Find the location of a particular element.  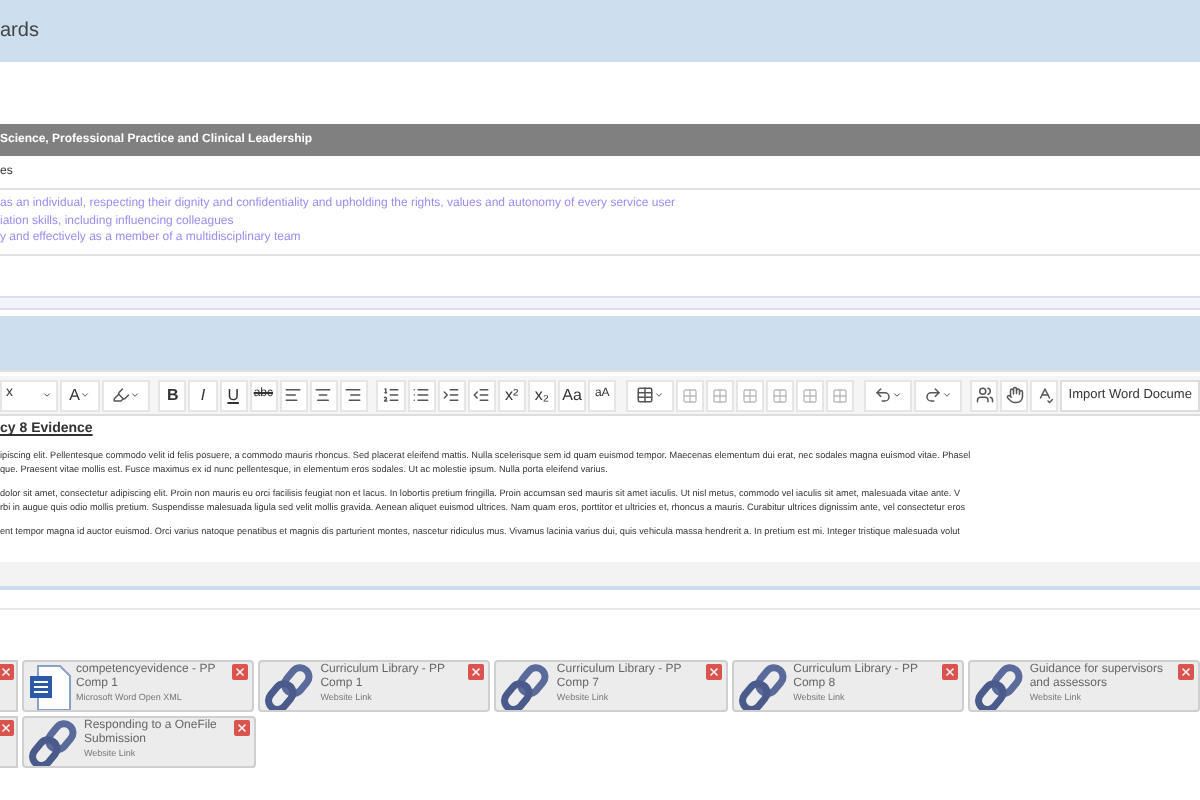

align-left-button is located at coordinates (293, 395).